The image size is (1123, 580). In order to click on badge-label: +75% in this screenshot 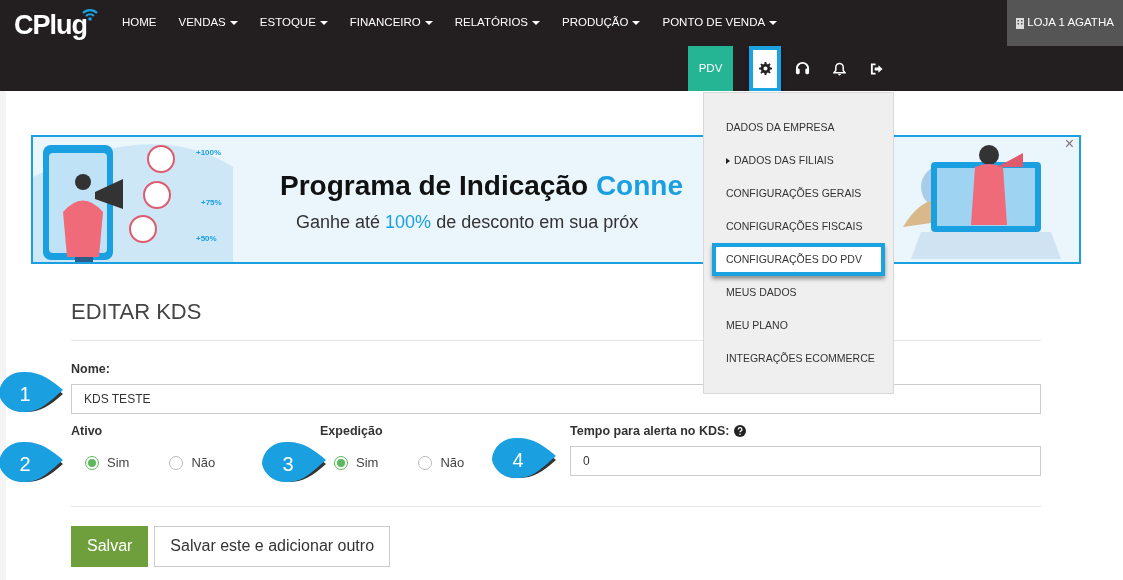, I will do `click(211, 203)`.